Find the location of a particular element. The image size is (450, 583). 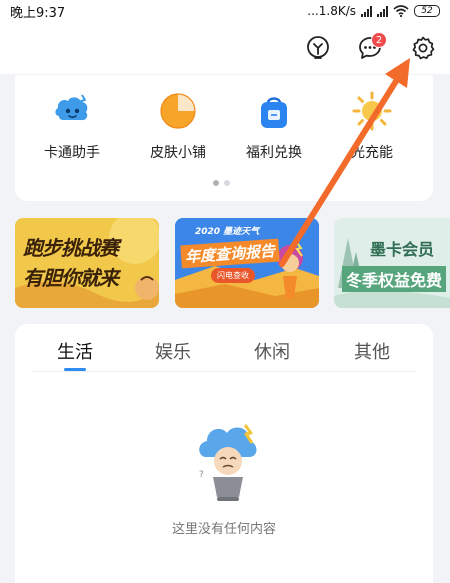

banner-title-line2: 有胆你就来 is located at coordinates (71, 278).